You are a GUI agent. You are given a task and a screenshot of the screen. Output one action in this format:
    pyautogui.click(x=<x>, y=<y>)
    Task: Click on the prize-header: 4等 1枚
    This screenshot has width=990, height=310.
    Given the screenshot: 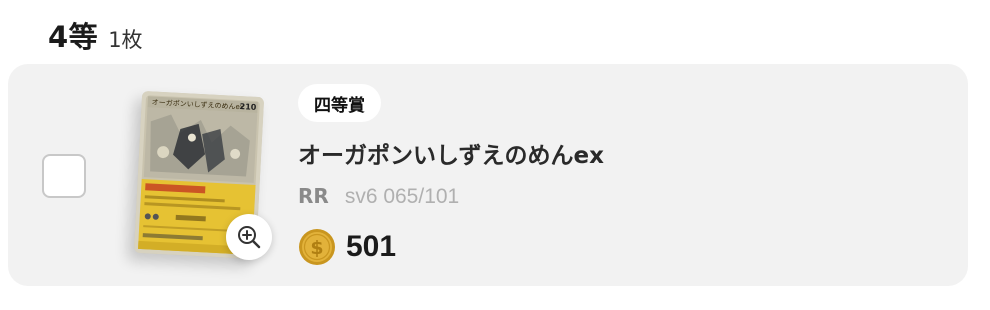 What is the action you would take?
    pyautogui.click(x=95, y=35)
    